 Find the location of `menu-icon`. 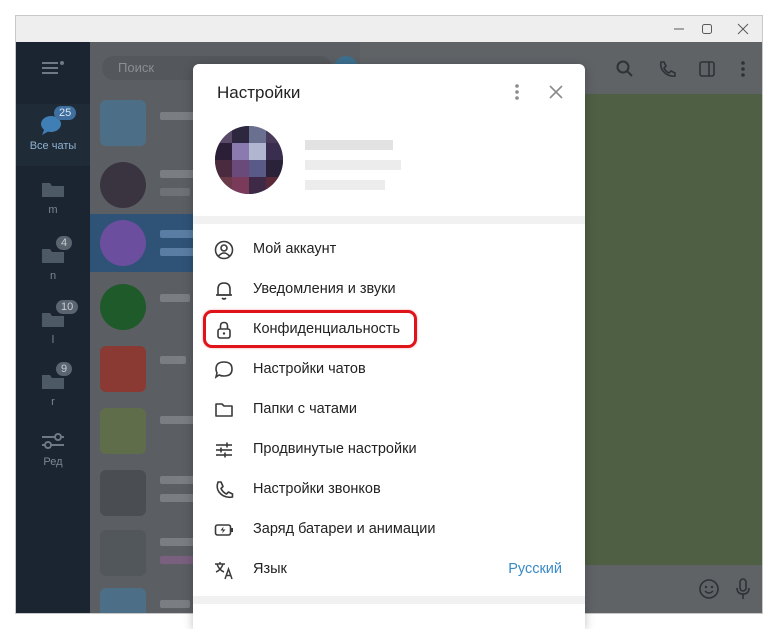

menu-icon is located at coordinates (53, 68).